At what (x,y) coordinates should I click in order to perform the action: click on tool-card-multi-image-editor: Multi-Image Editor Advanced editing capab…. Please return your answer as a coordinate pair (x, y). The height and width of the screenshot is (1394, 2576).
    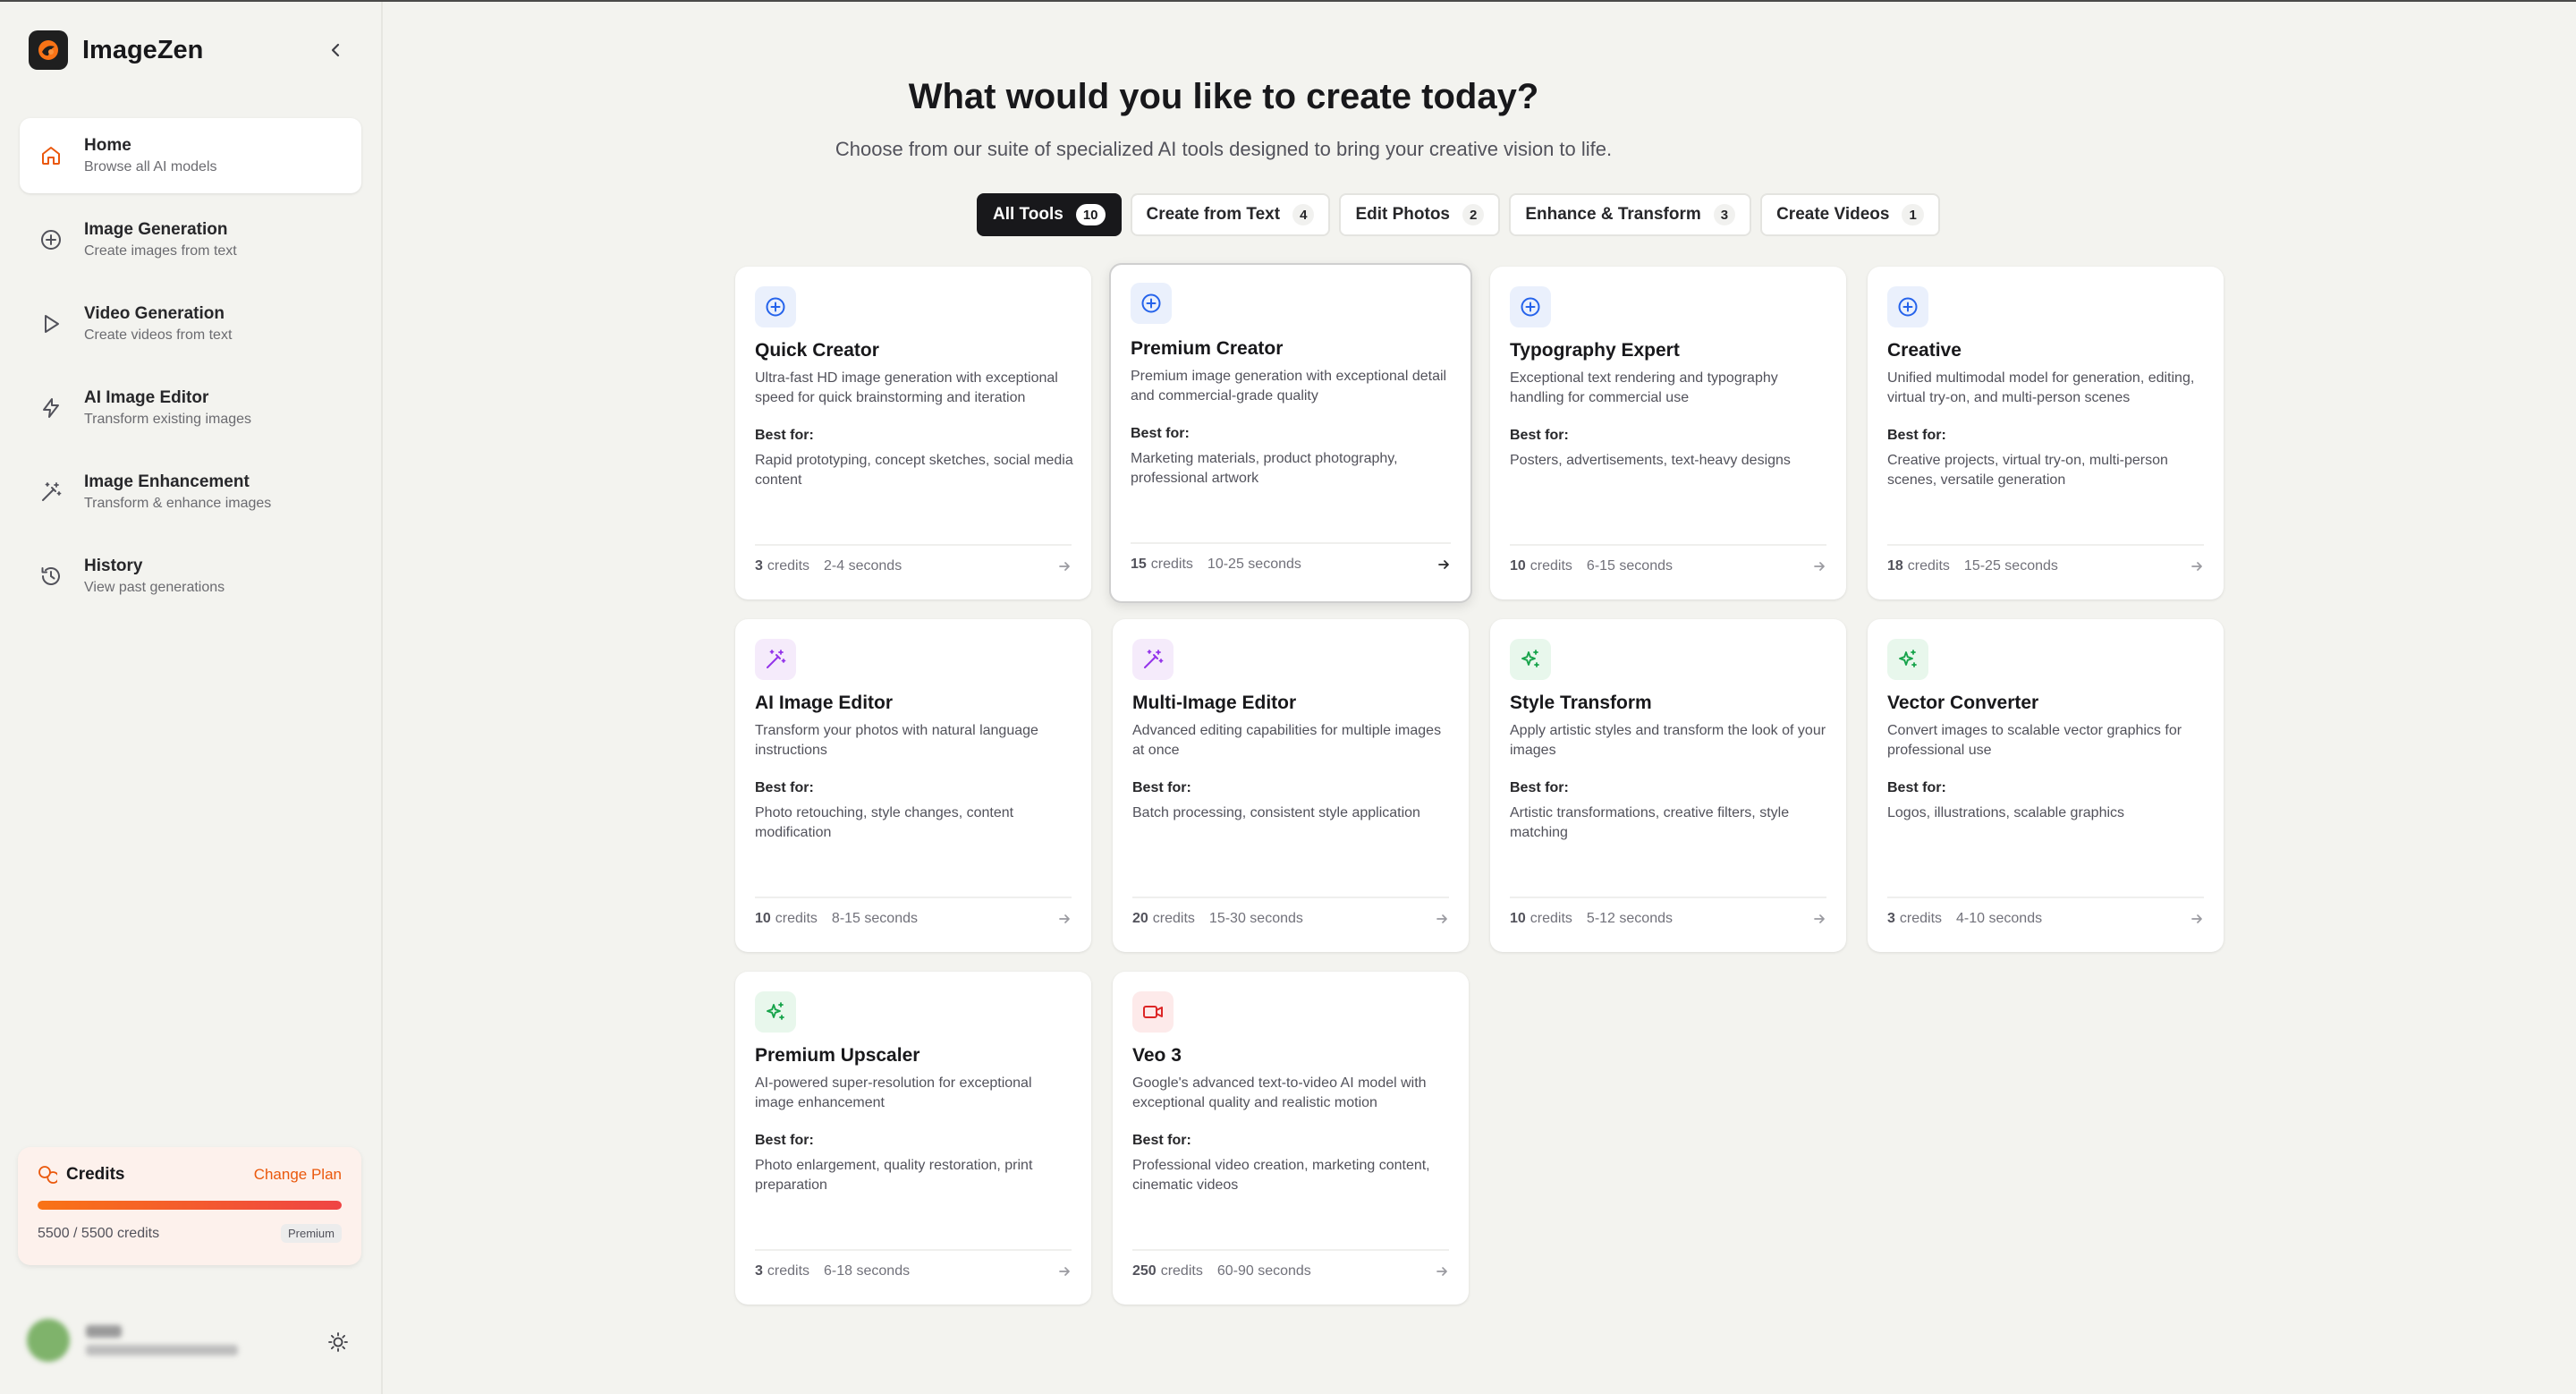
    Looking at the image, I should click on (1291, 785).